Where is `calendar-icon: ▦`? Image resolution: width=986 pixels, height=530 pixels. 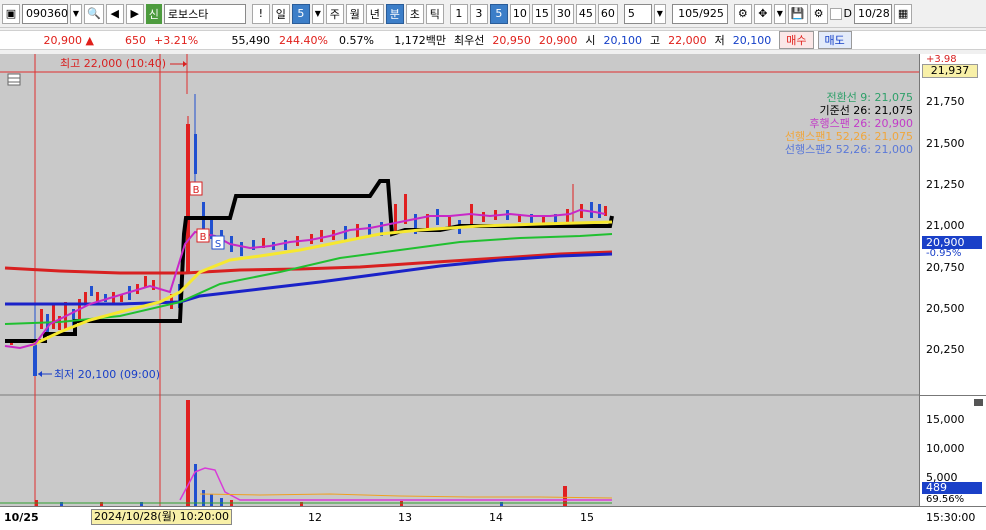 calendar-icon: ▦ is located at coordinates (903, 13).